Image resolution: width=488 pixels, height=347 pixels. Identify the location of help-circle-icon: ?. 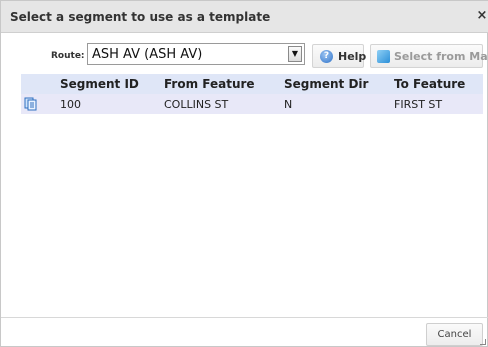
(326, 56).